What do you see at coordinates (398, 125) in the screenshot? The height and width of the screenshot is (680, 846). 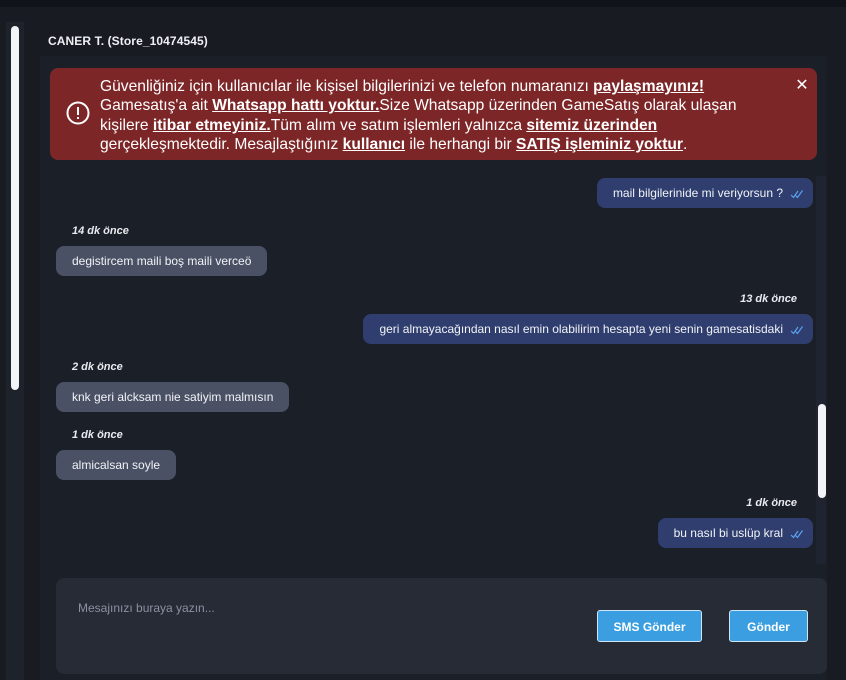 I see `warning-text-part: Tüm alım ve satım işlemleri yalnızca` at bounding box center [398, 125].